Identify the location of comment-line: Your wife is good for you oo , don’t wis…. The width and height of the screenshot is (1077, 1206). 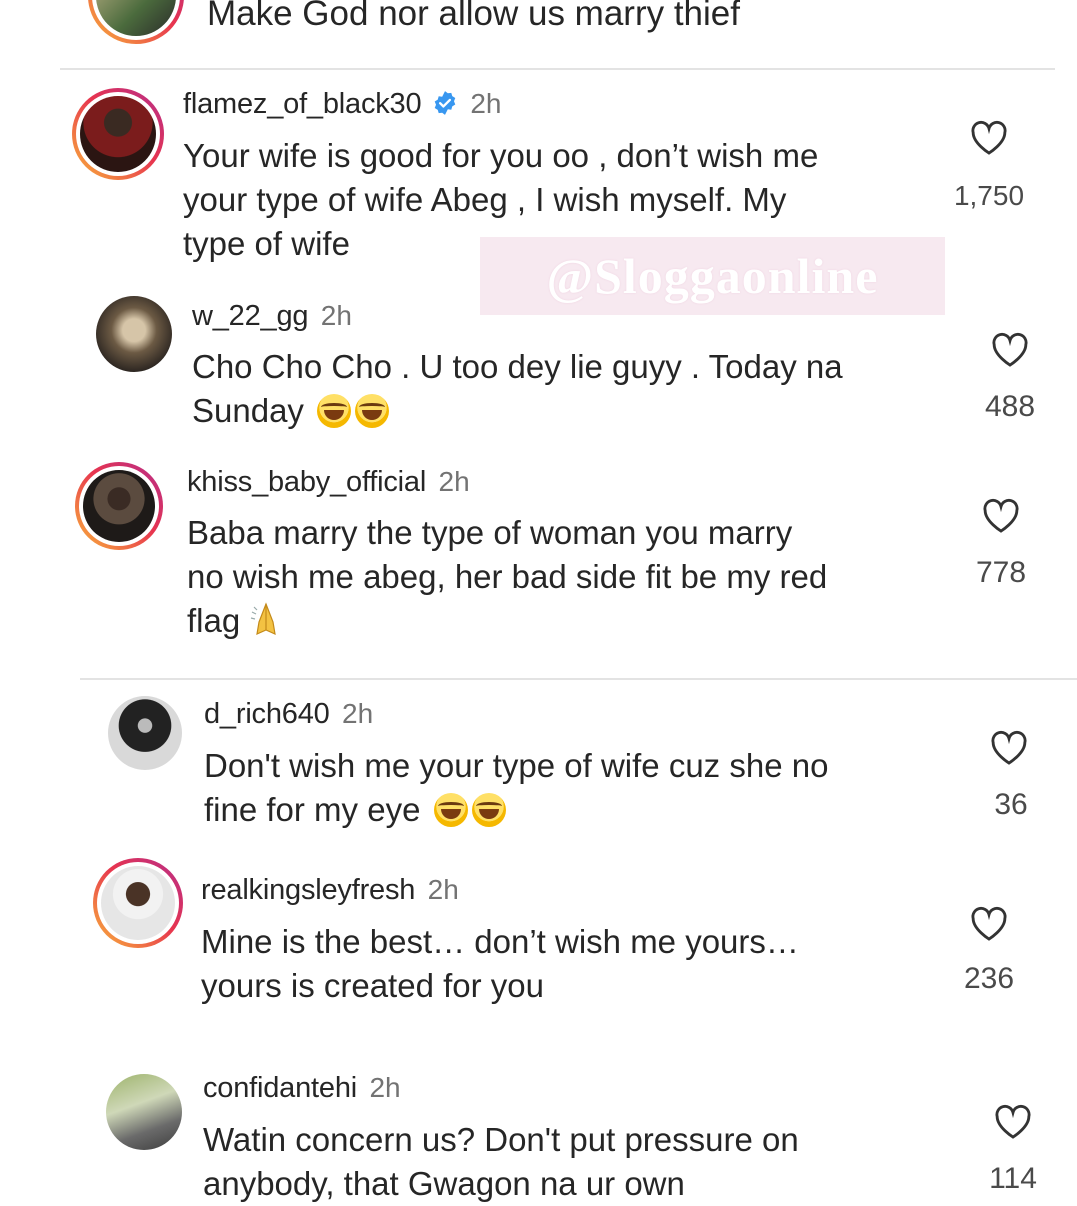
(501, 155).